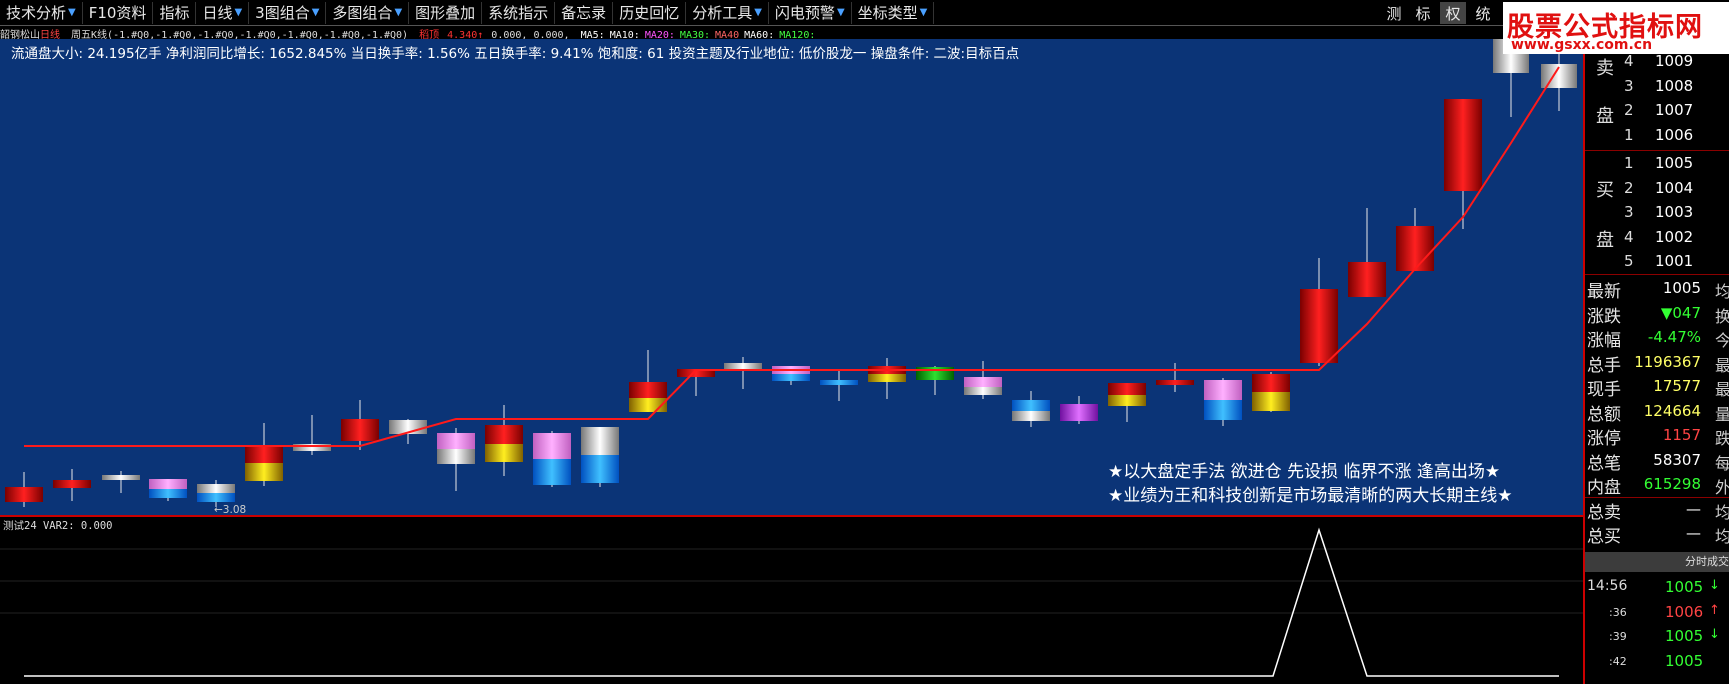 This screenshot has width=1729, height=684. I want to click on toolbar-item-0: 技术分析 ▼, so click(41, 12).